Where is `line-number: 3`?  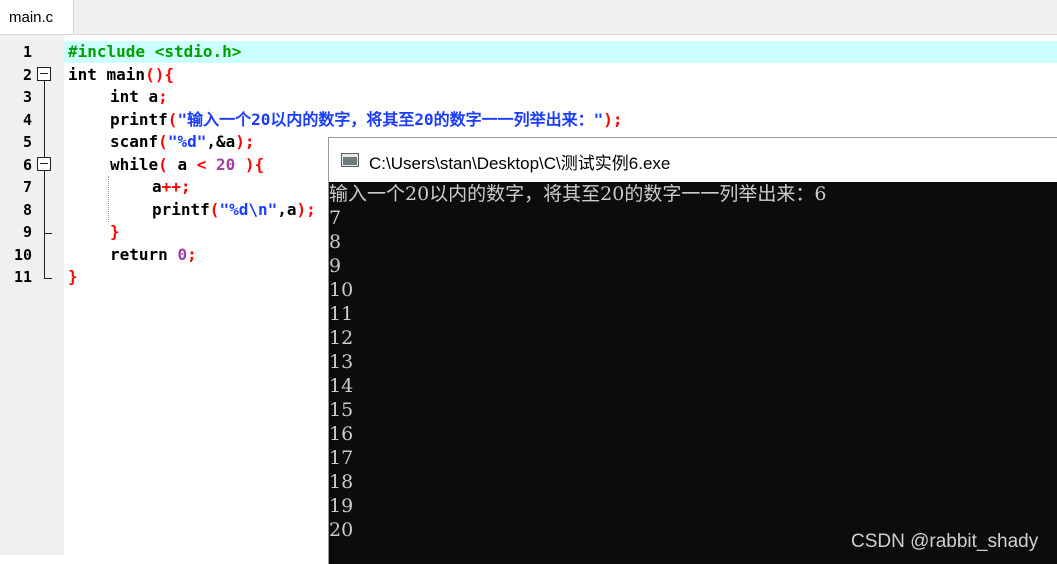
line-number: 3 is located at coordinates (27, 97).